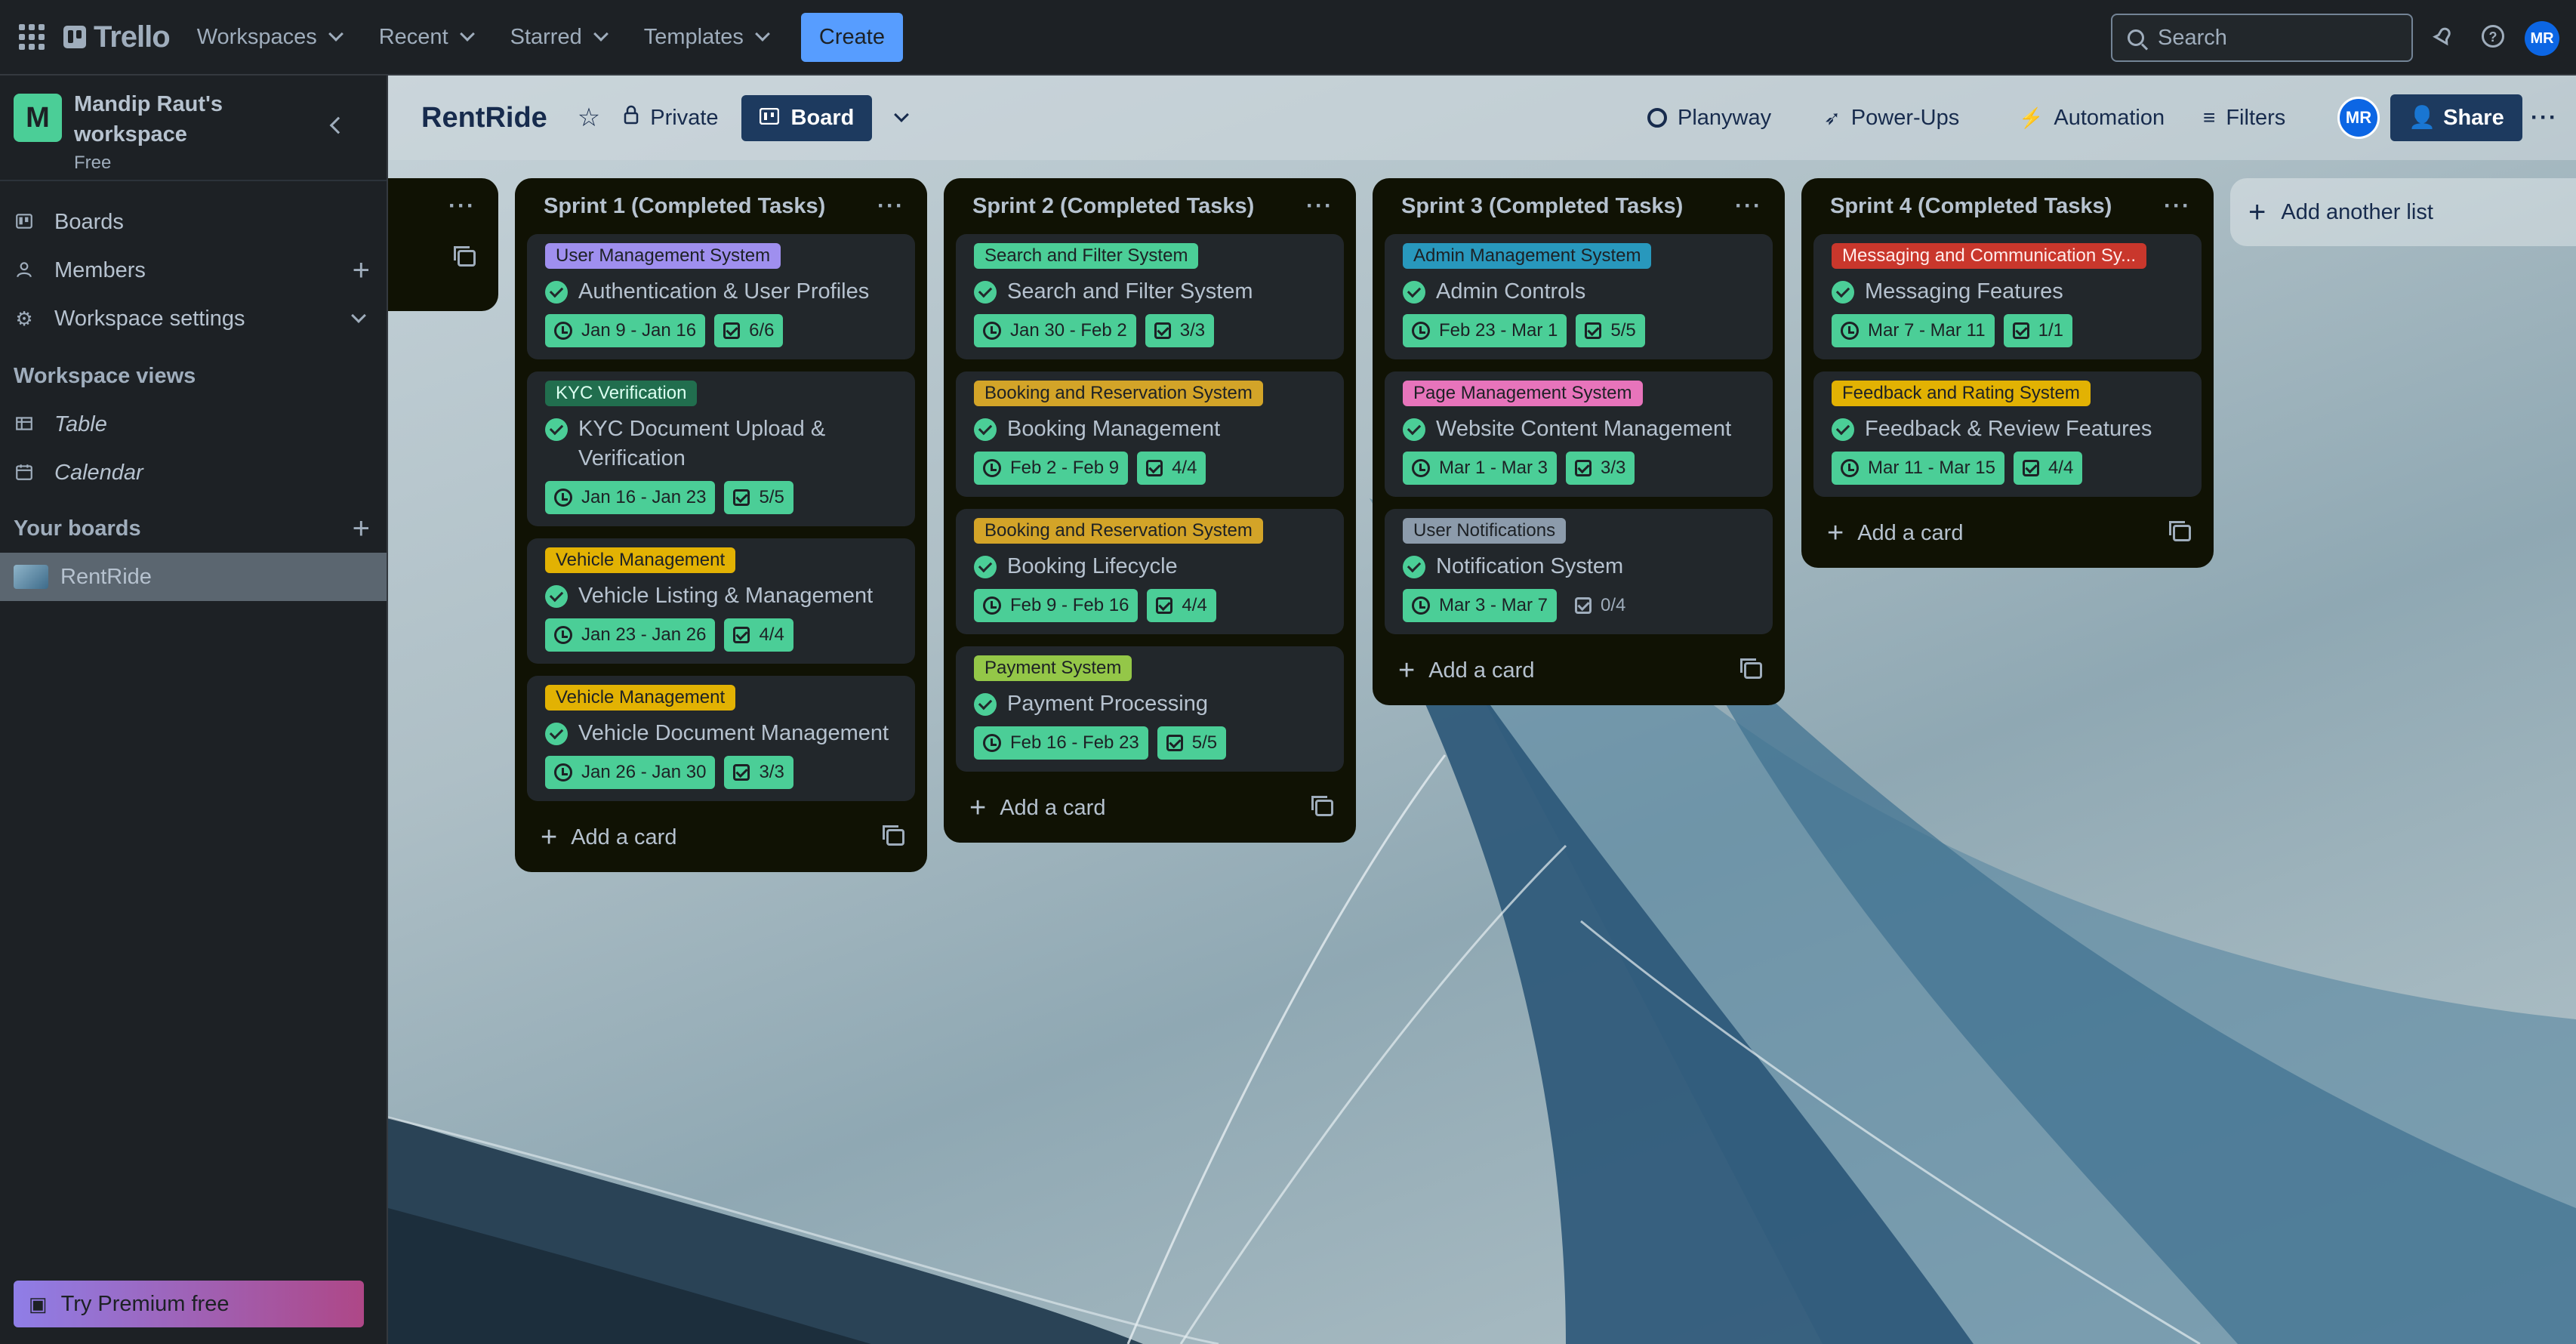  Describe the element at coordinates (1914, 330) in the screenshot. I see `due-date-badge: Mar 7 - Mar 11` at that location.